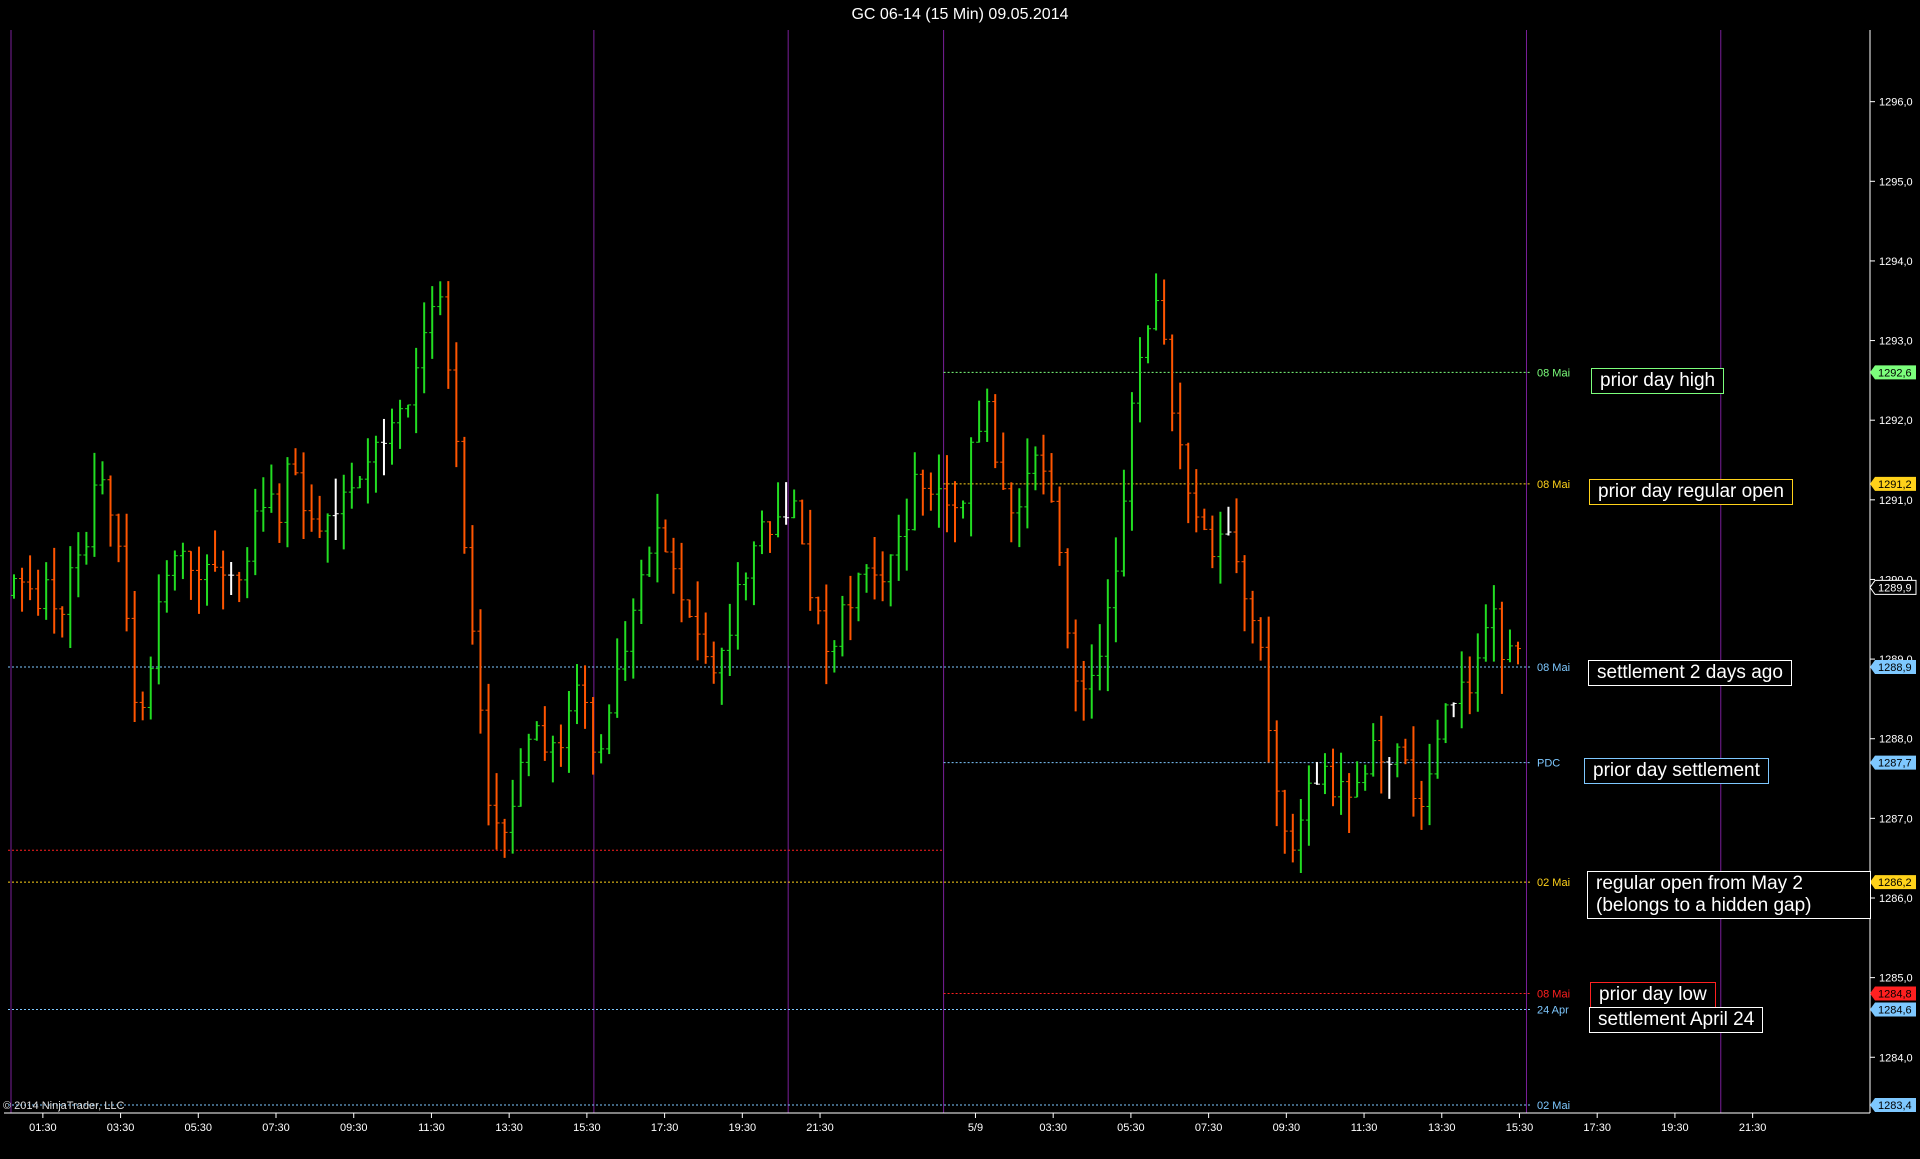 This screenshot has width=1920, height=1159. Describe the element at coordinates (1704, 905) in the screenshot. I see `annotation-regular-open-may-2-line2: (belongs to a hidden gap)` at that location.